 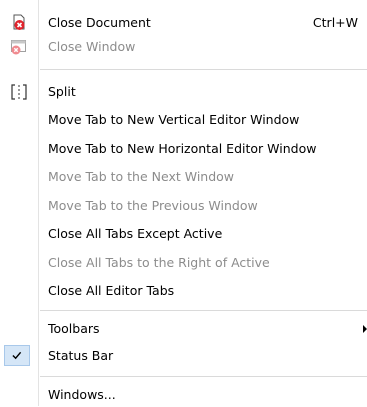 I want to click on checkmark-icon, so click(x=17, y=355).